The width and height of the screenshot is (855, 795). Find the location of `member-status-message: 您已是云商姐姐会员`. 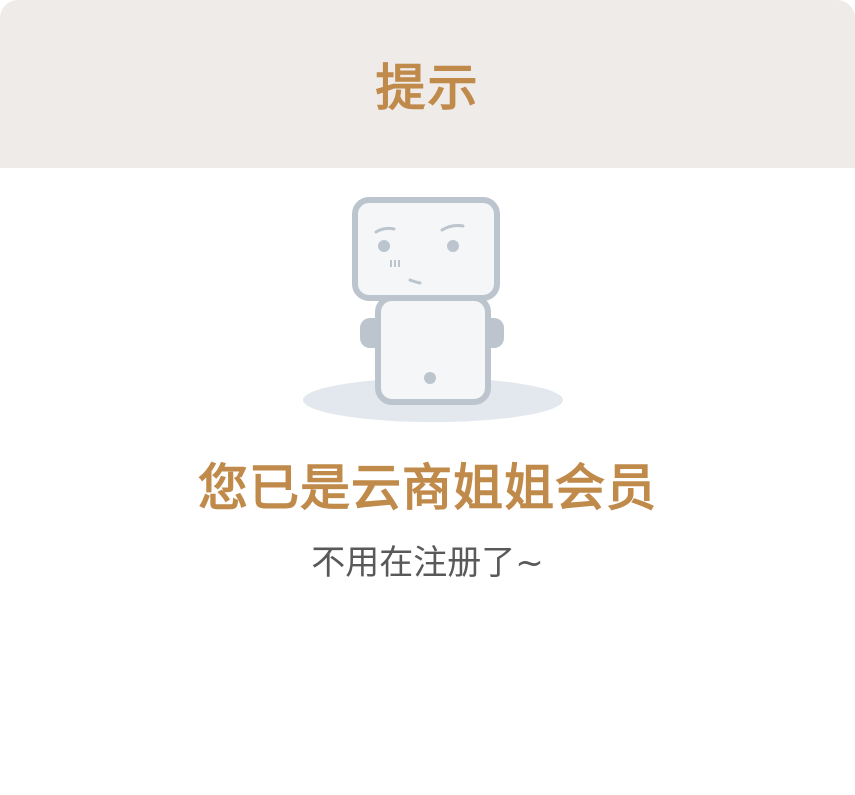

member-status-message: 您已是云商姐姐会员 is located at coordinates (427, 488).